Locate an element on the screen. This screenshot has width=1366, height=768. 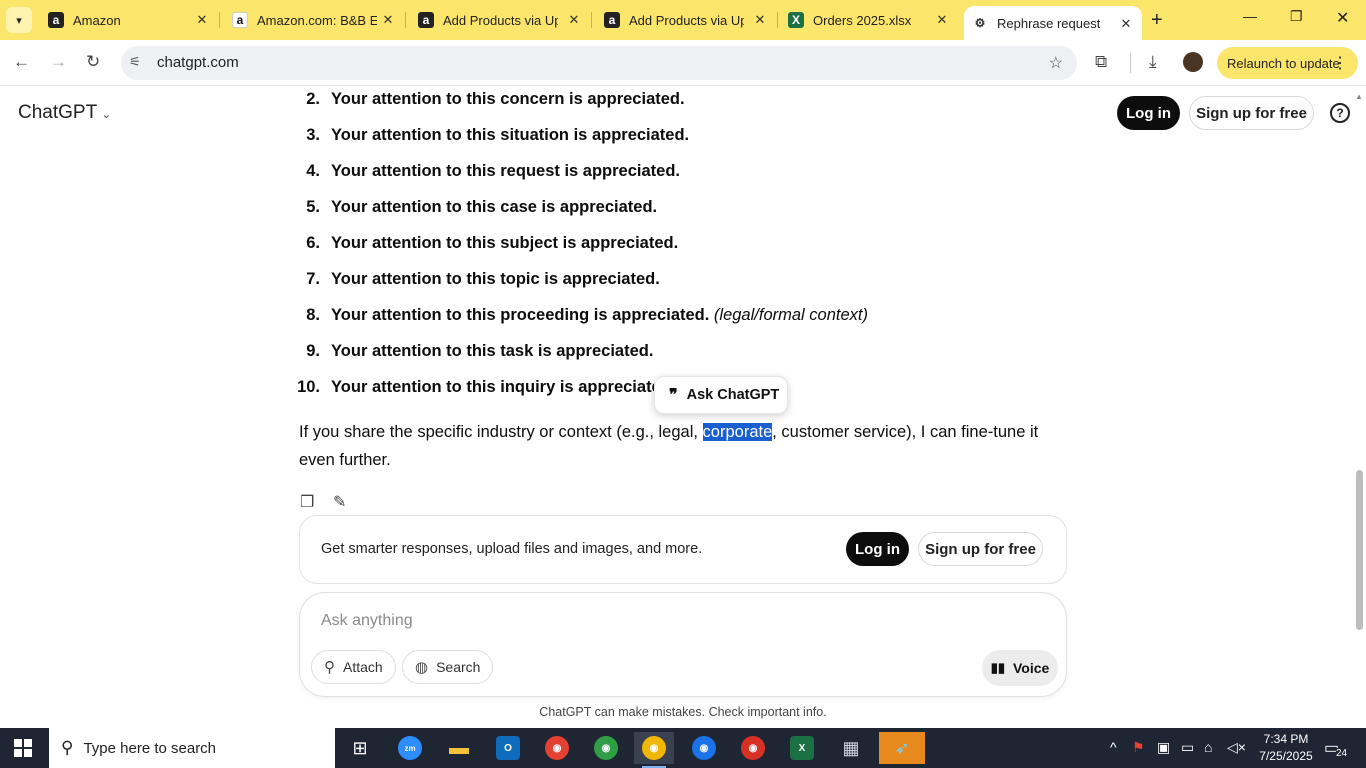
address-bar: ⚟ chatgpt.com ☆ is located at coordinates (599, 63).